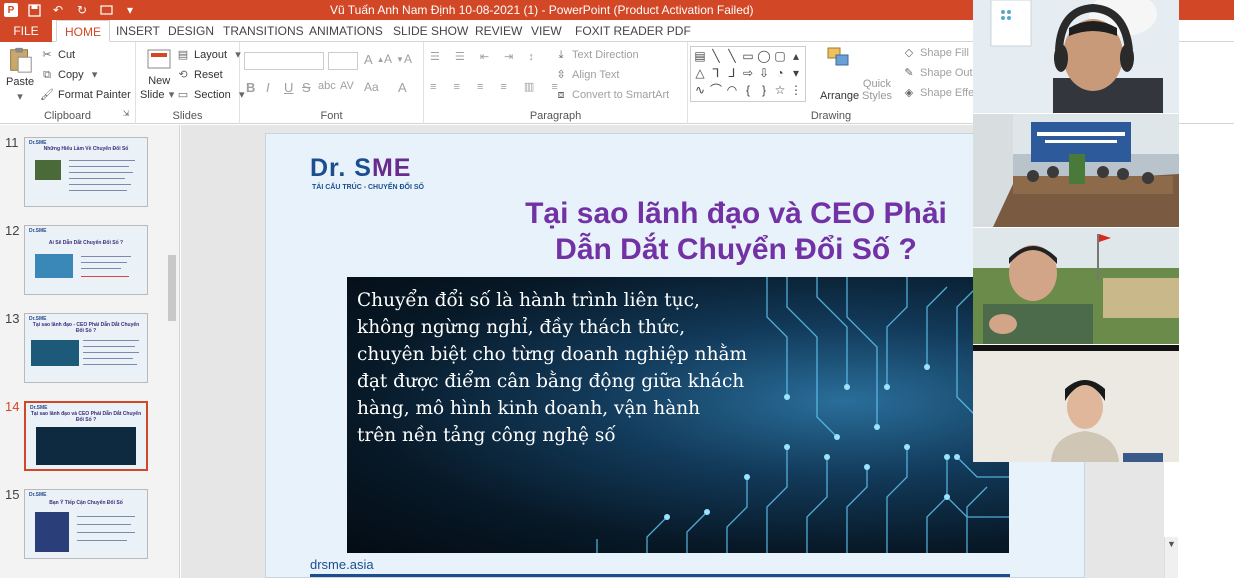 Image resolution: width=1234 pixels, height=578 pixels. Describe the element at coordinates (612, 95) in the screenshot. I see `convert-smartart-button: ⧈ Convert to SmartArt` at that location.